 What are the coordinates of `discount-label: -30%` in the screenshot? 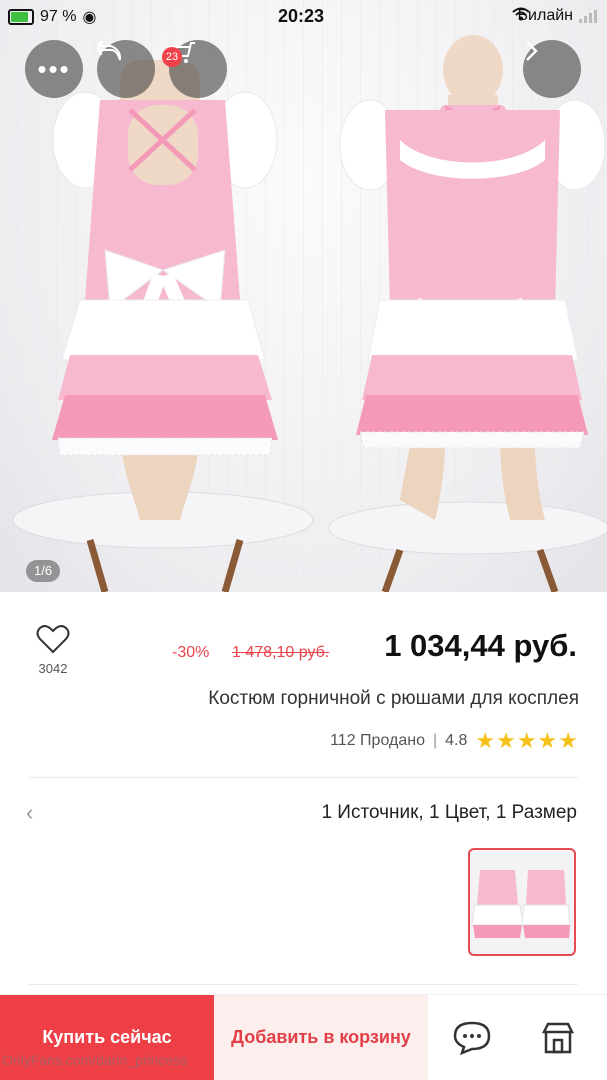 It's located at (191, 652).